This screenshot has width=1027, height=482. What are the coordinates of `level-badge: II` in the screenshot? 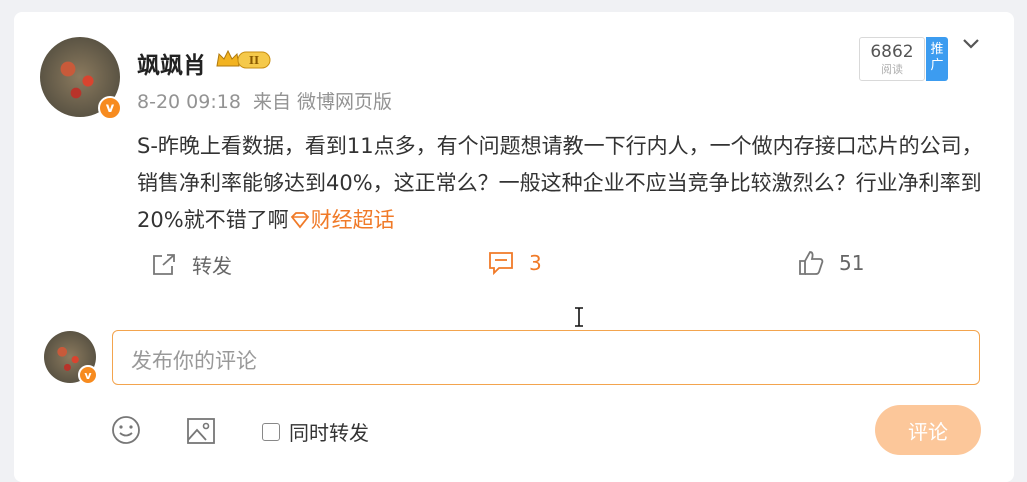 It's located at (254, 60).